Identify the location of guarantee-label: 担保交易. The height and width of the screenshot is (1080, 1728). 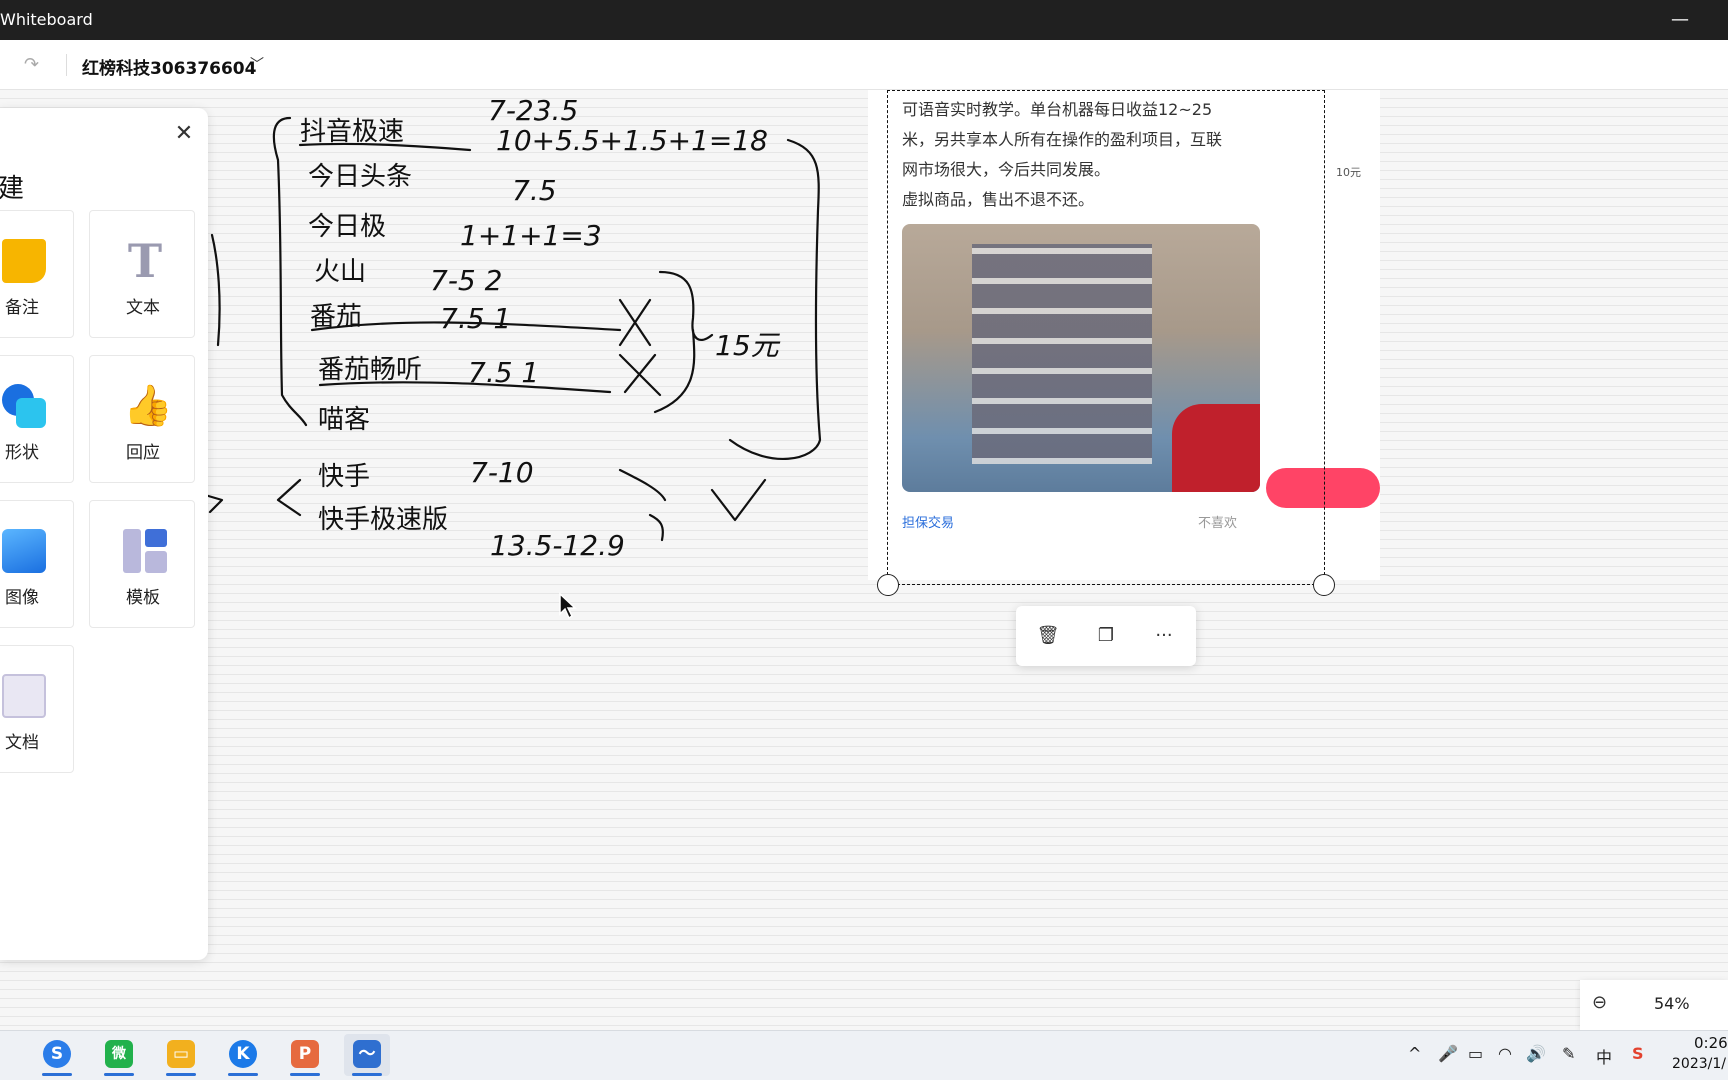
(928, 523).